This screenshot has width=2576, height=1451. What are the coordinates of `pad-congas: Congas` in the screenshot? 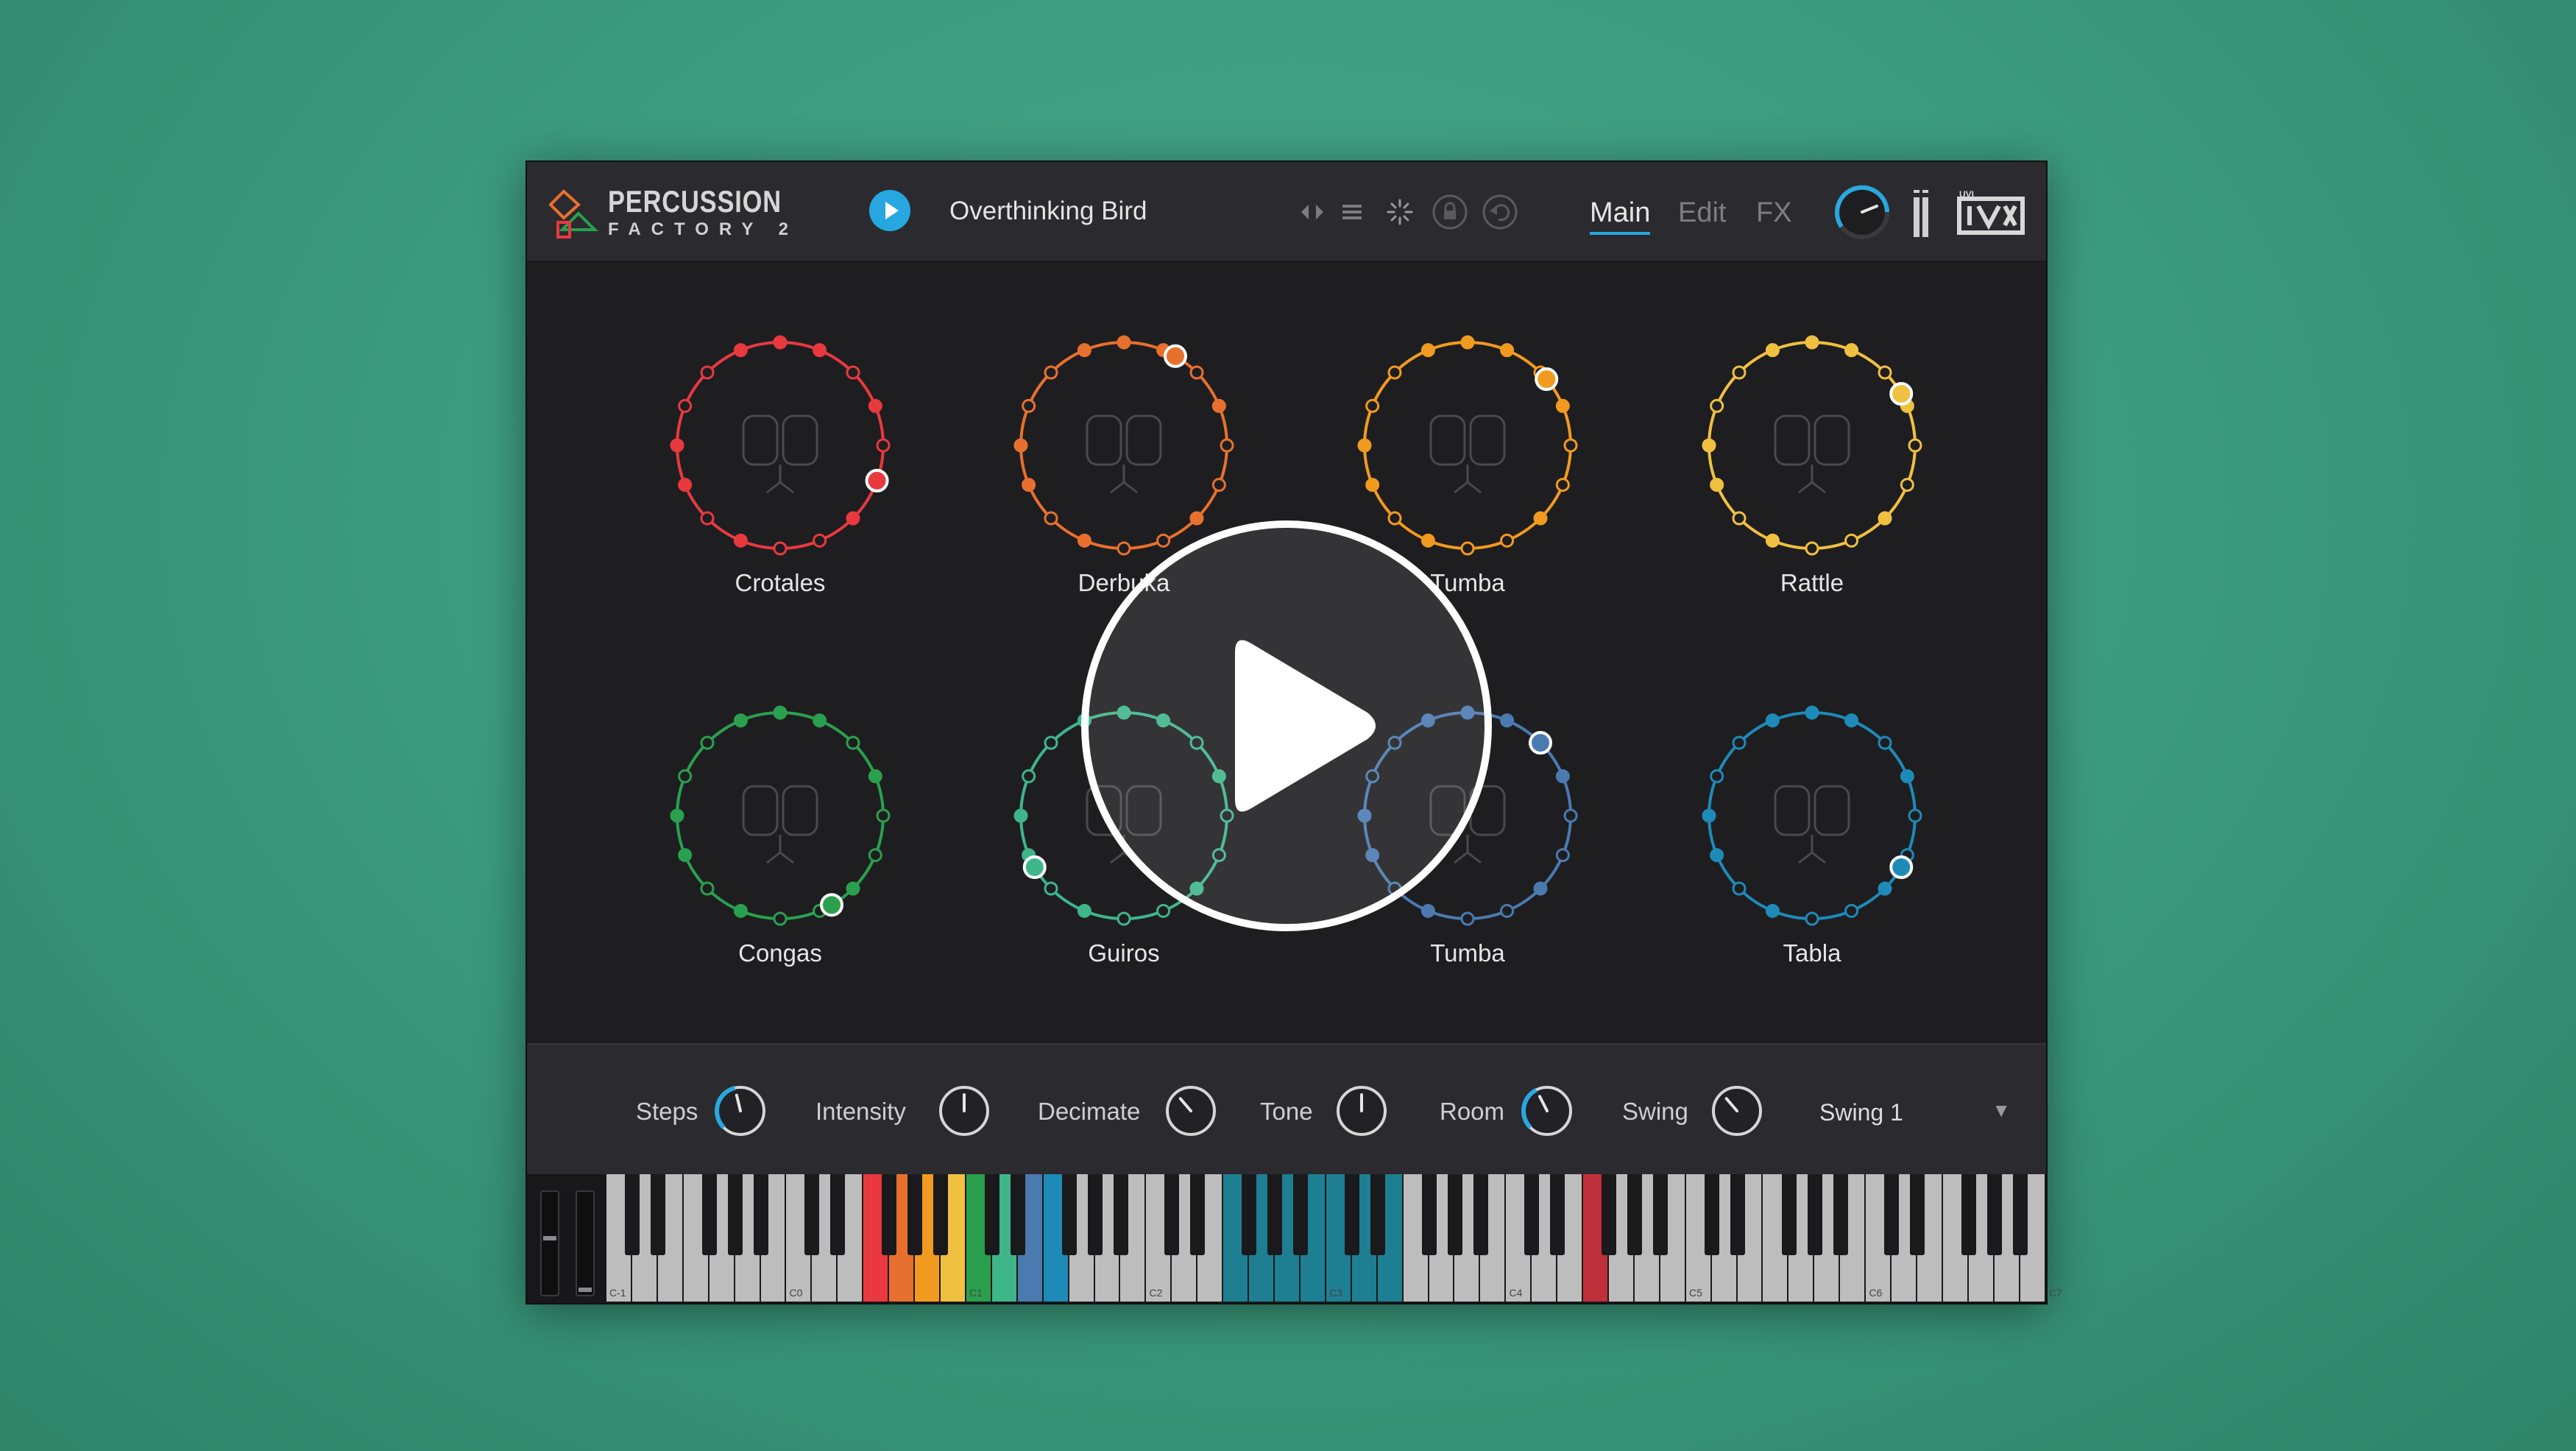 It's located at (780, 859).